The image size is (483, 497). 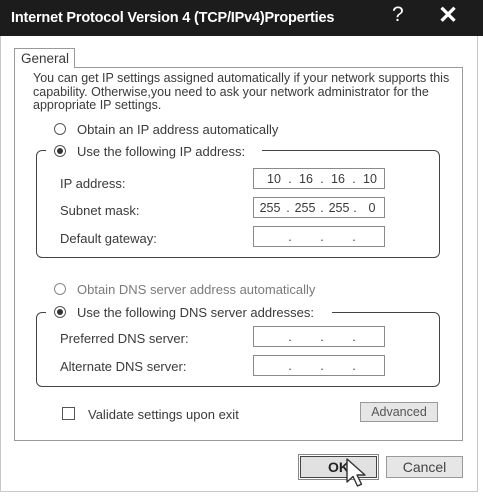 What do you see at coordinates (44, 58) in the screenshot?
I see `tab-general: General` at bounding box center [44, 58].